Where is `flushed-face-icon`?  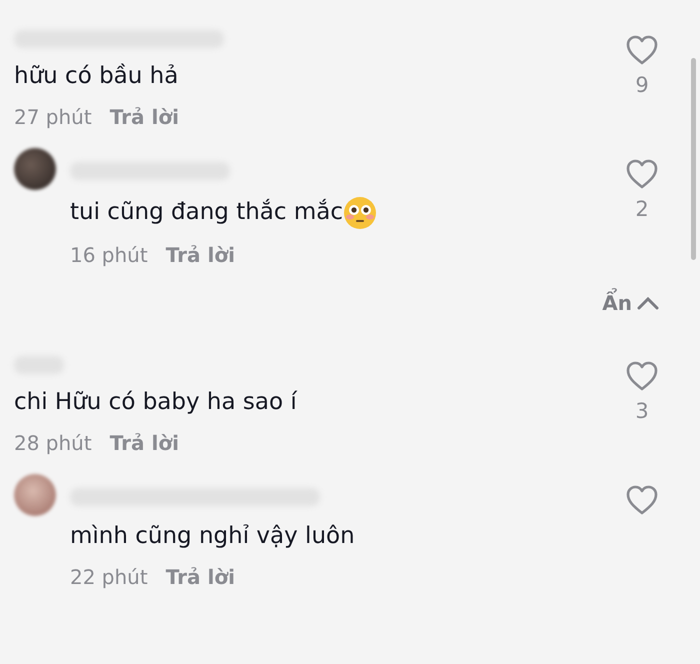
flushed-face-icon is located at coordinates (359, 213).